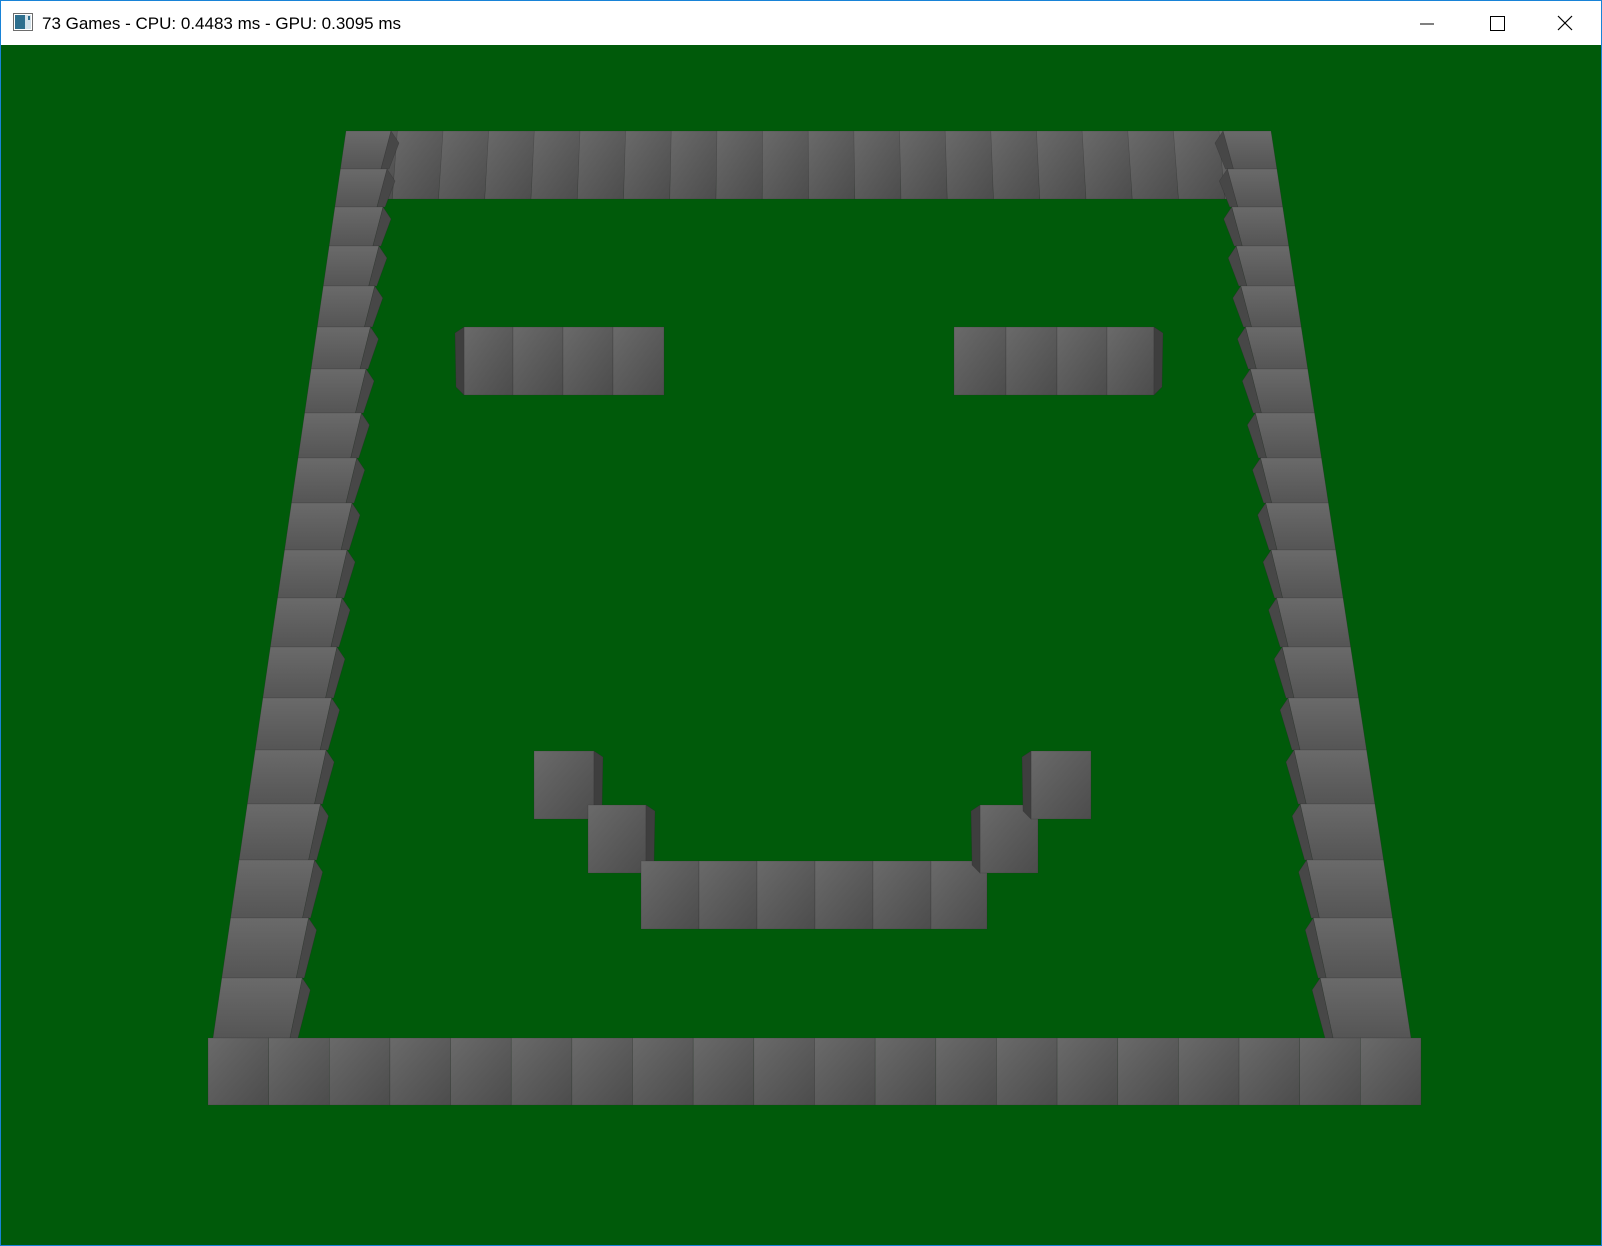 This screenshot has width=1602, height=1246. Describe the element at coordinates (23, 22) in the screenshot. I see `app-window-icon` at that location.